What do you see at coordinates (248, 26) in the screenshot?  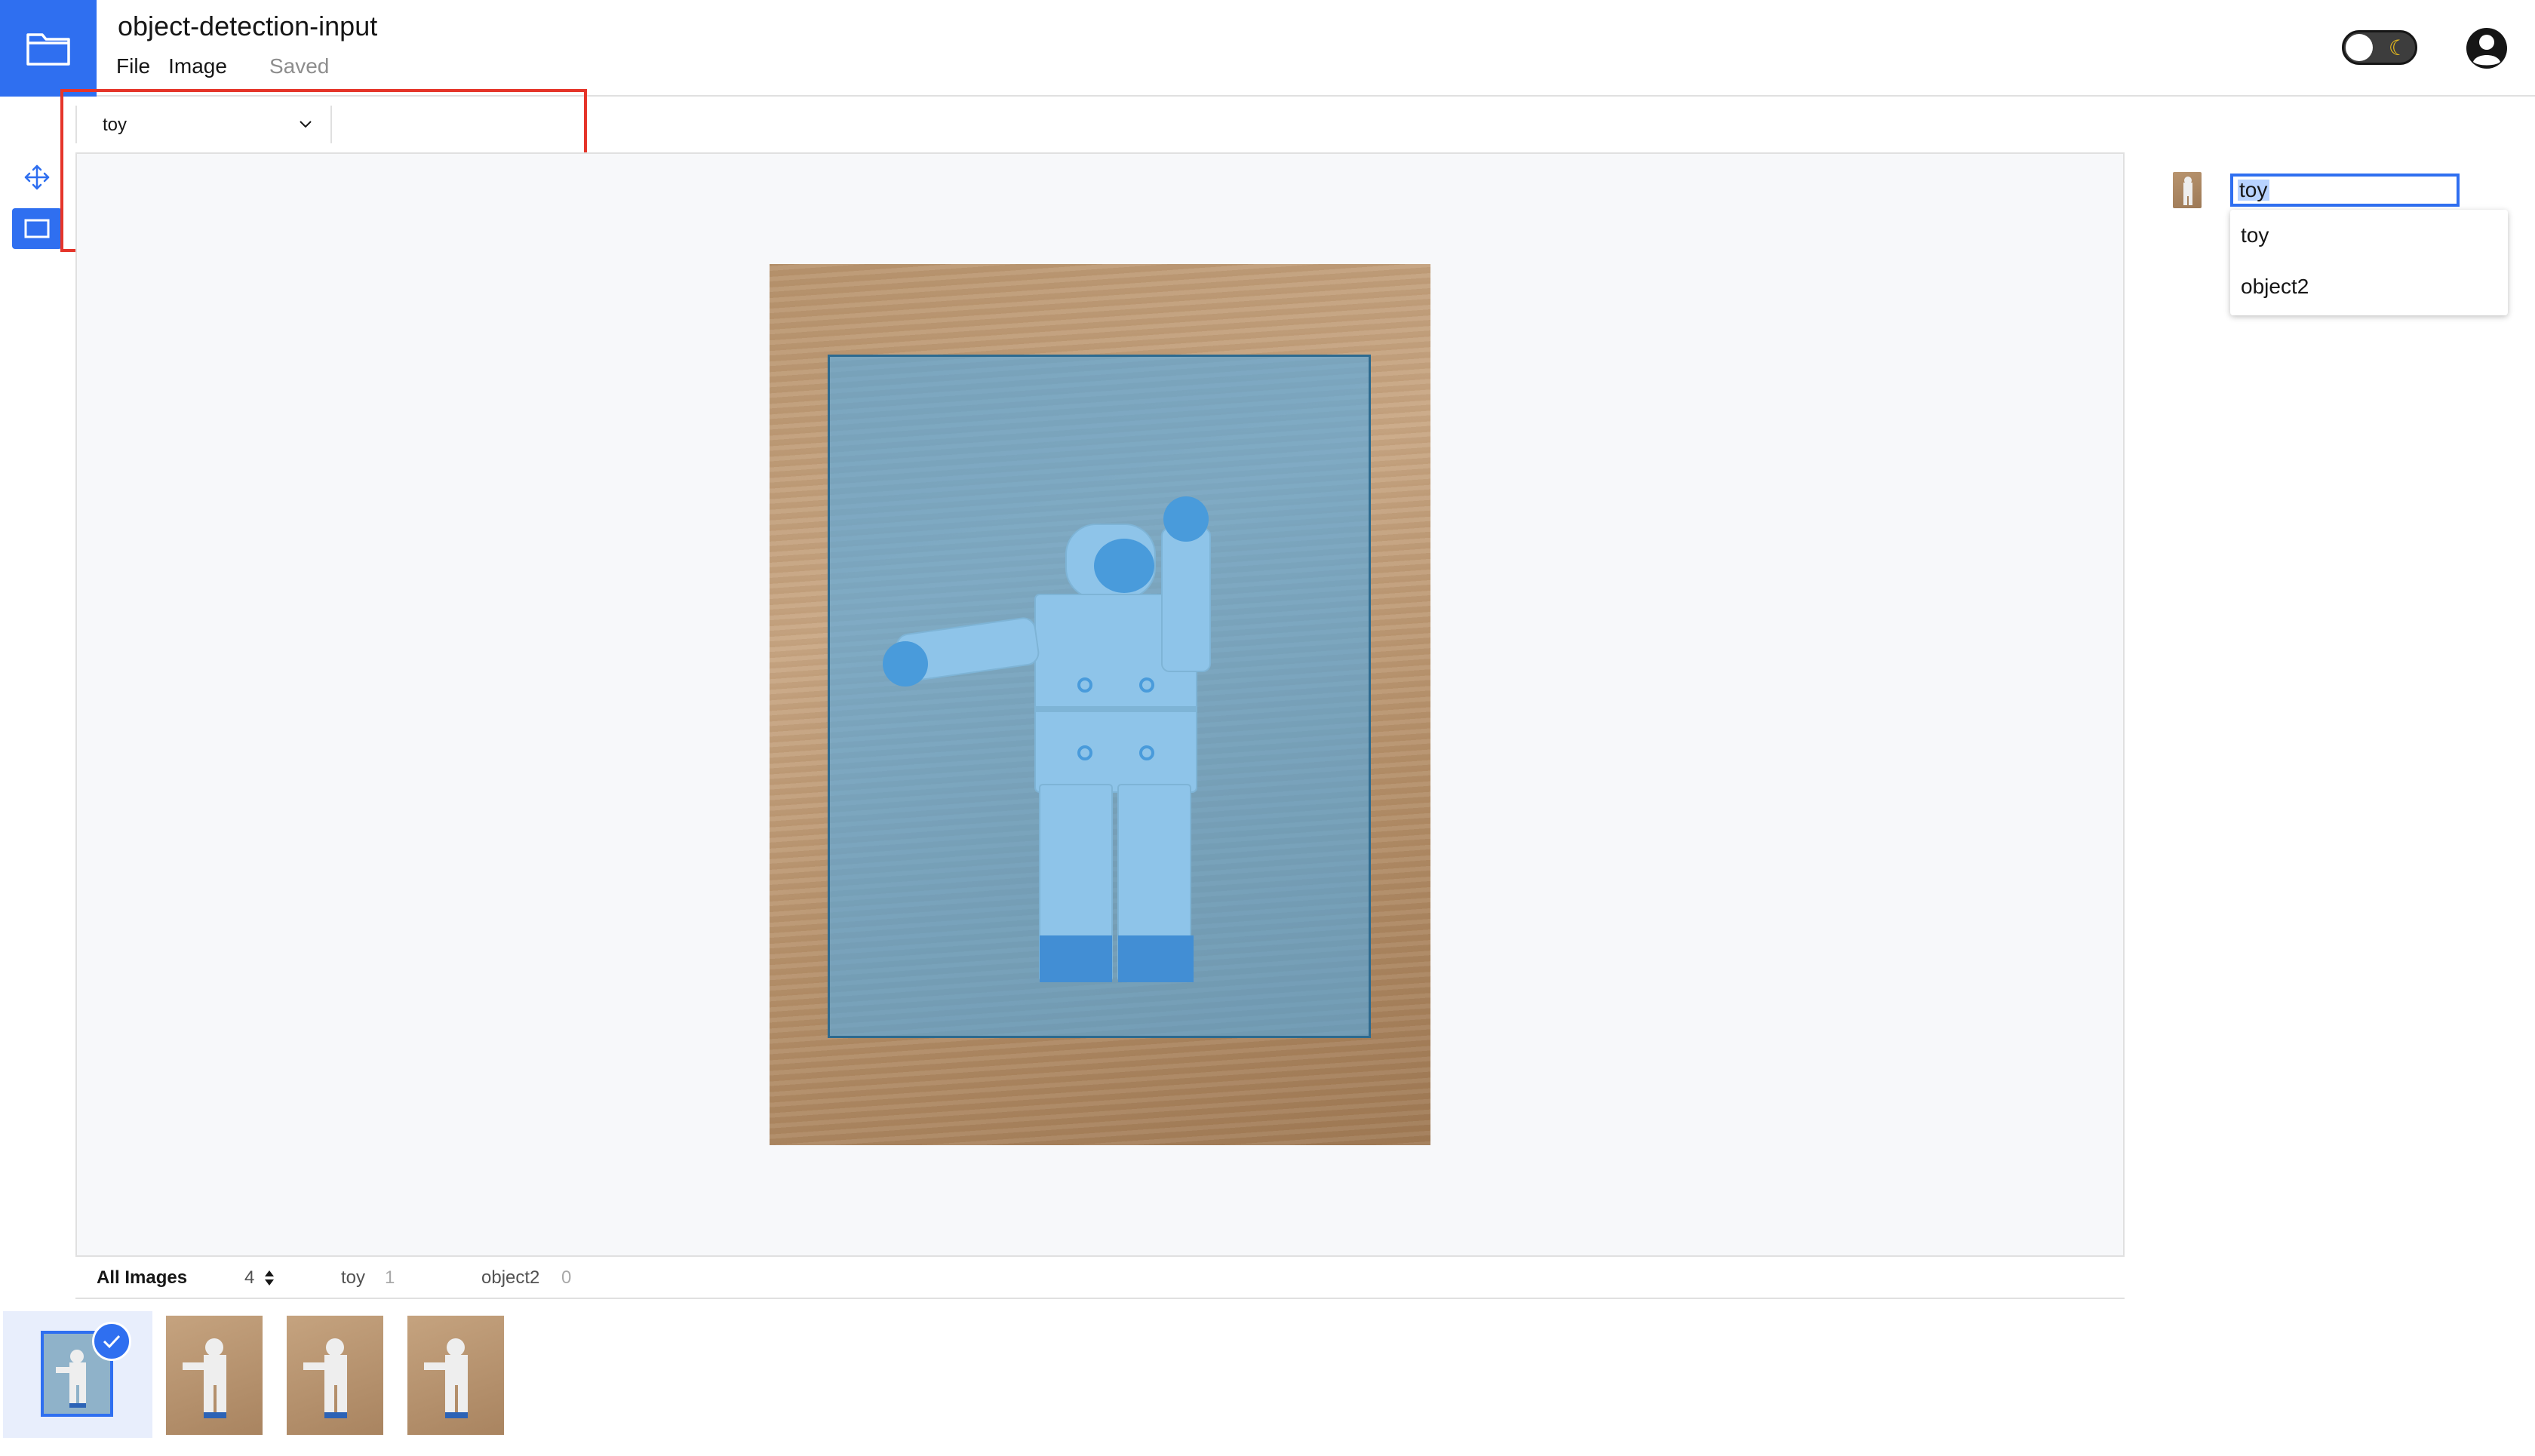 I see `project-title: object-detection-input` at bounding box center [248, 26].